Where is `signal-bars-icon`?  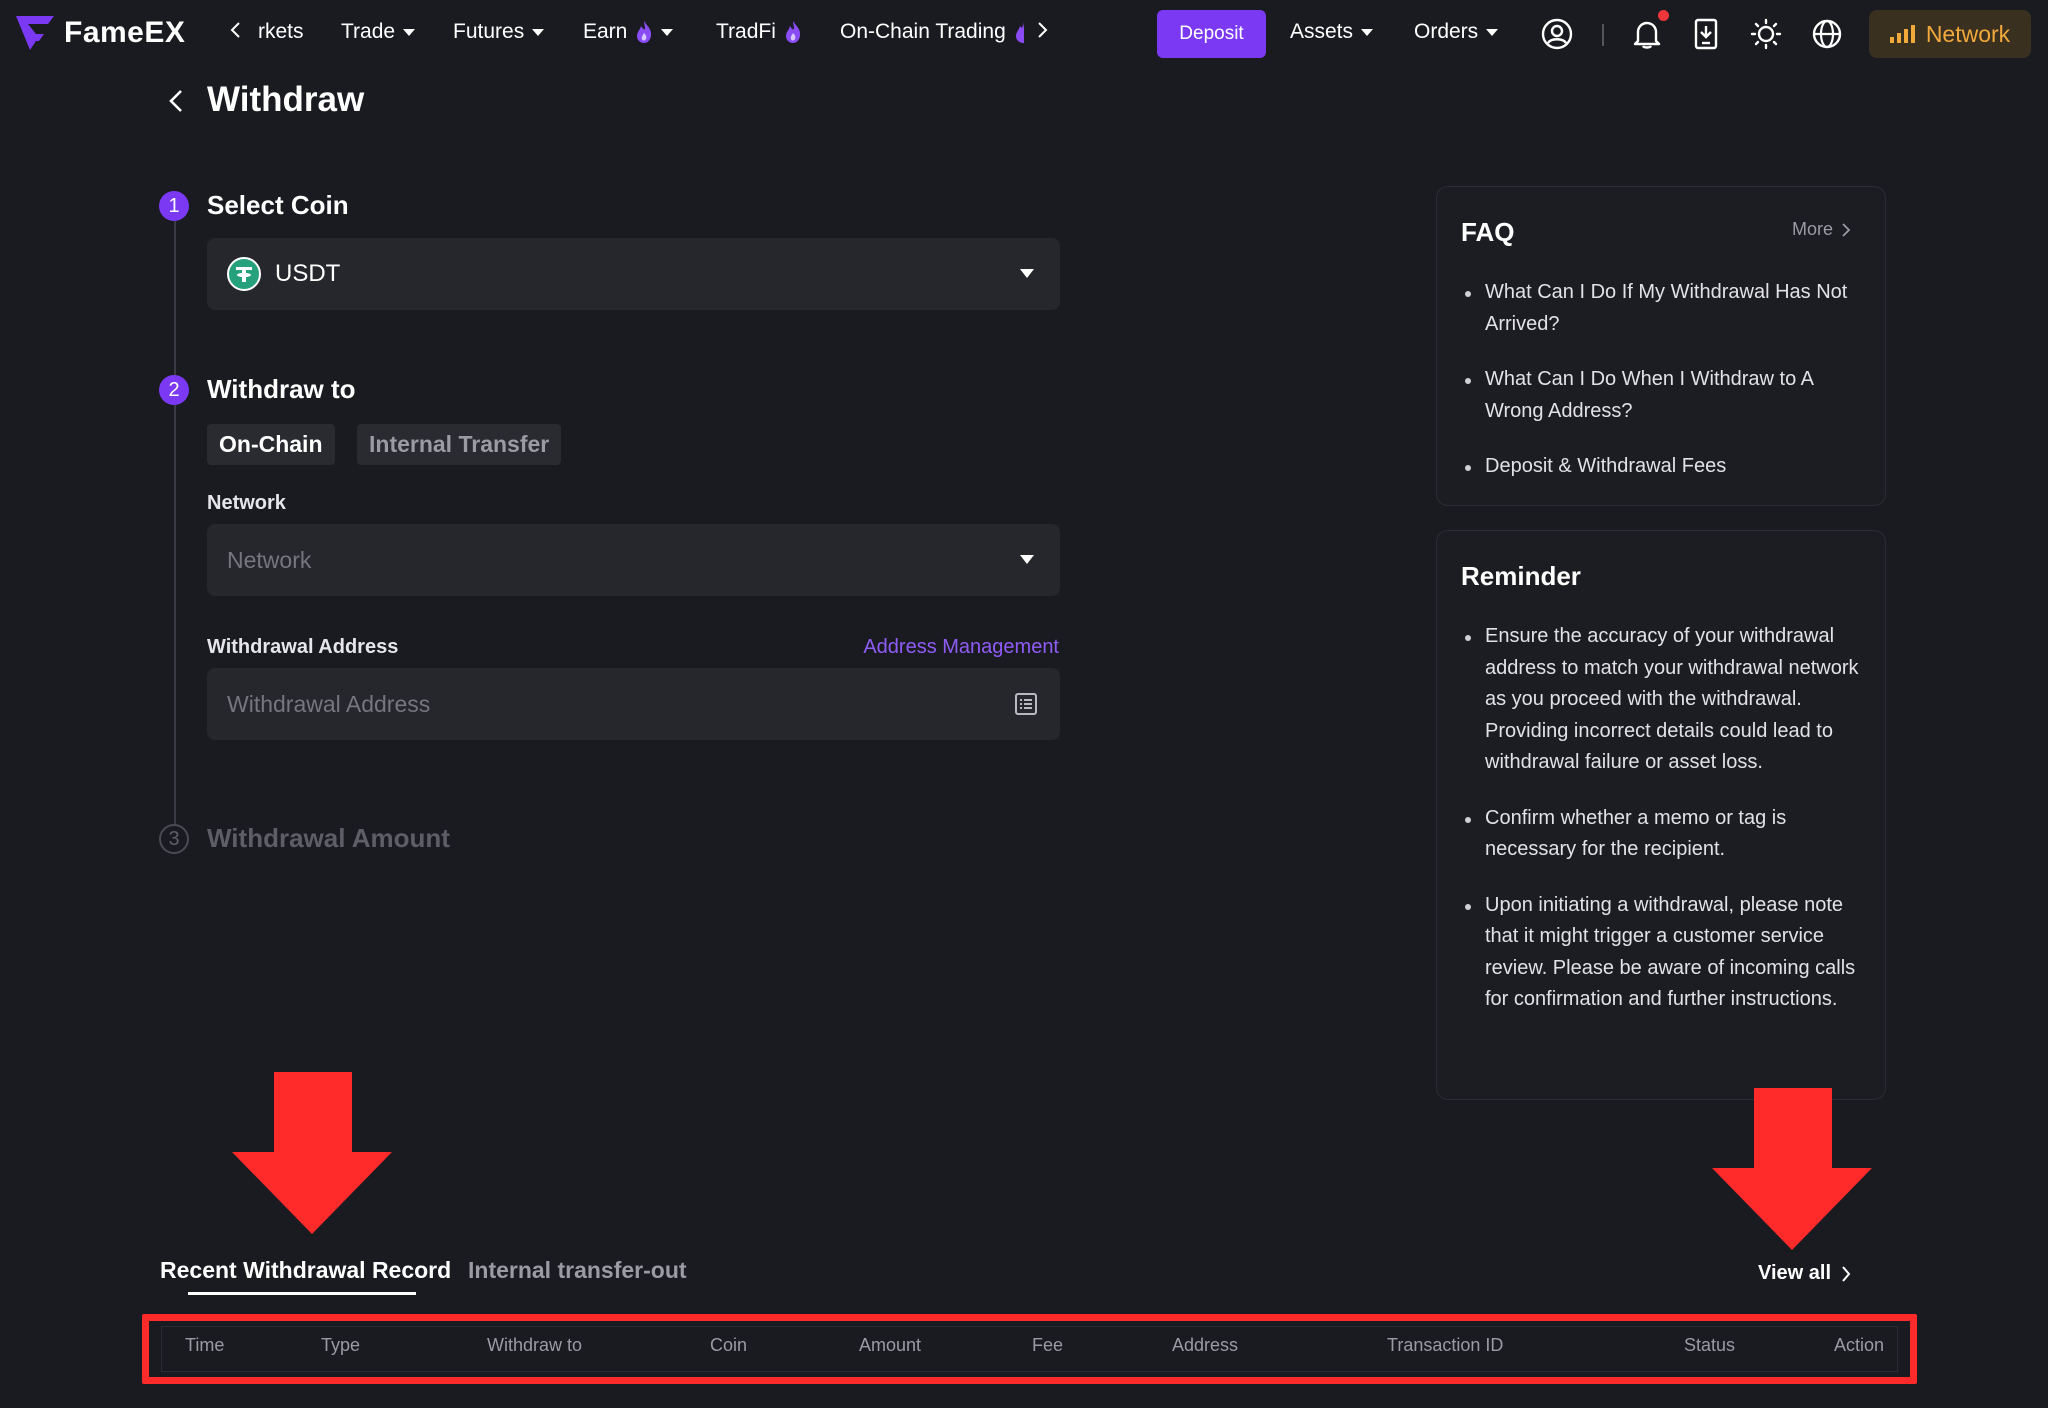
signal-bars-icon is located at coordinates (1902, 34).